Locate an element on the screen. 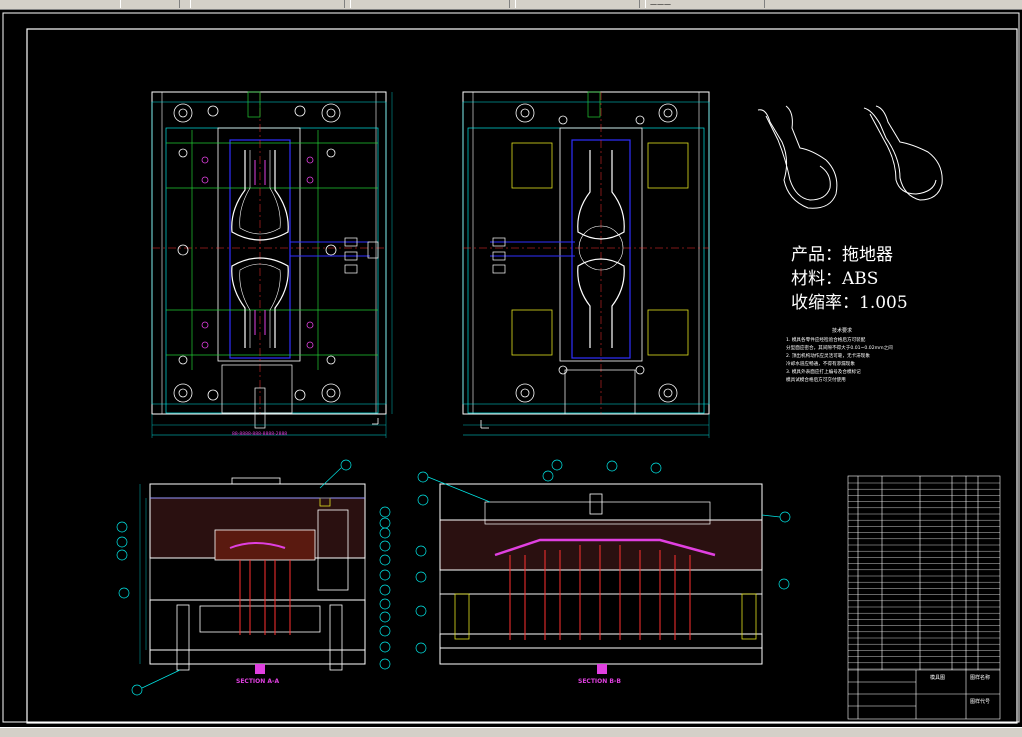 The width and height of the screenshot is (1022, 737). tech-notes-title: 技术要求 is located at coordinates (842, 331).